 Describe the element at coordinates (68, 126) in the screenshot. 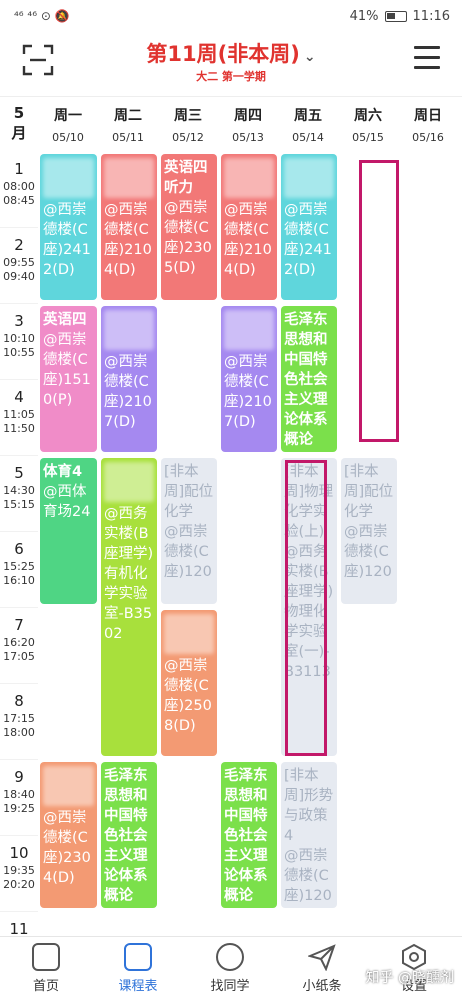

I see `day-header-mon: 周一 05/10` at that location.